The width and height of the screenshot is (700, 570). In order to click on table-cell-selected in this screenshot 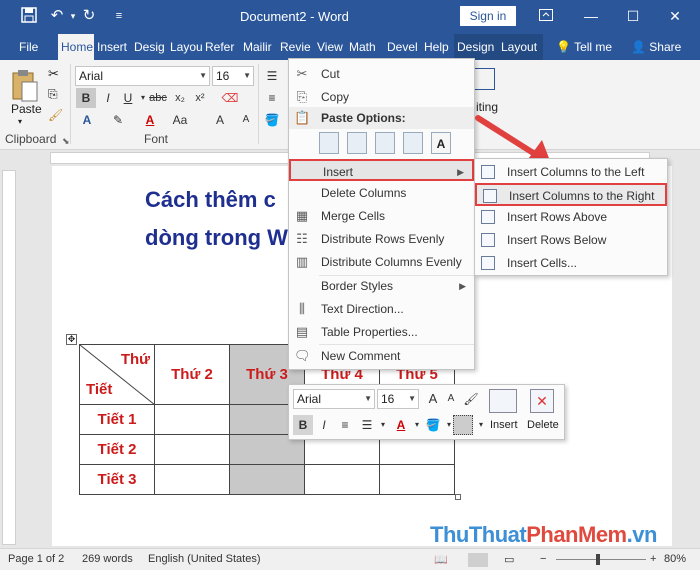, I will do `click(267, 479)`.